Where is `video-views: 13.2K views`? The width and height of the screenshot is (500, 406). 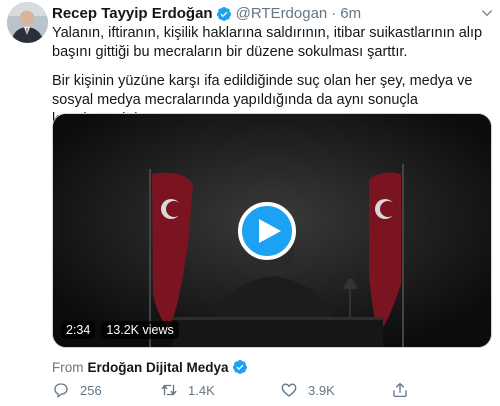
video-views: 13.2K views is located at coordinates (140, 330).